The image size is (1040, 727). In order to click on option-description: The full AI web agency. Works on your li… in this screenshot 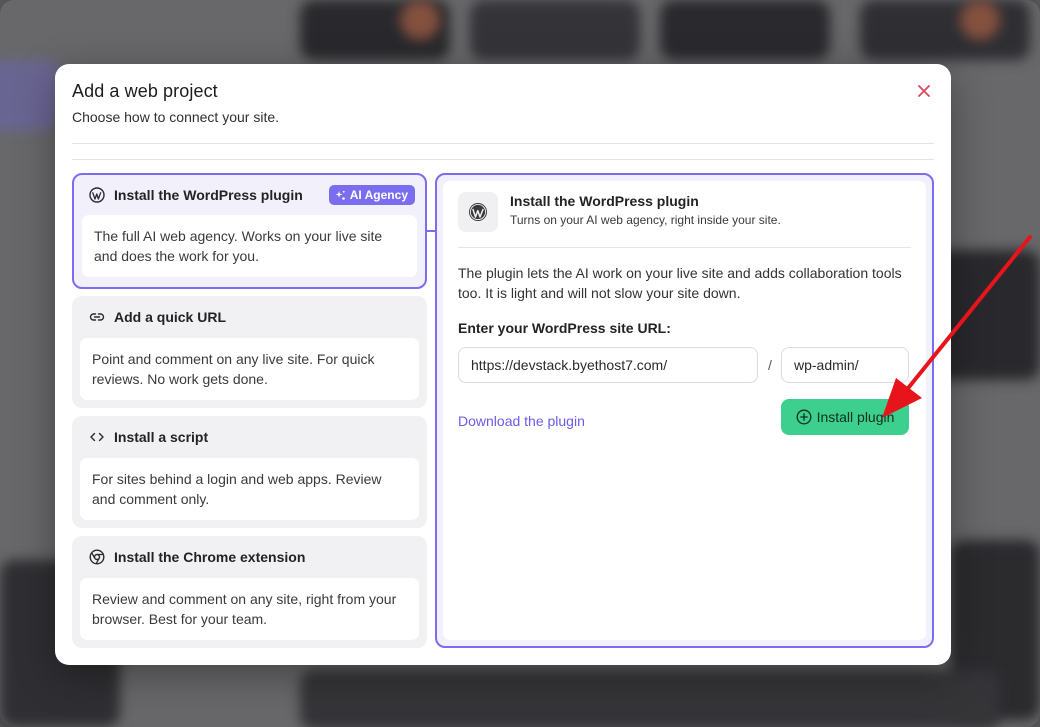, I will do `click(249, 246)`.